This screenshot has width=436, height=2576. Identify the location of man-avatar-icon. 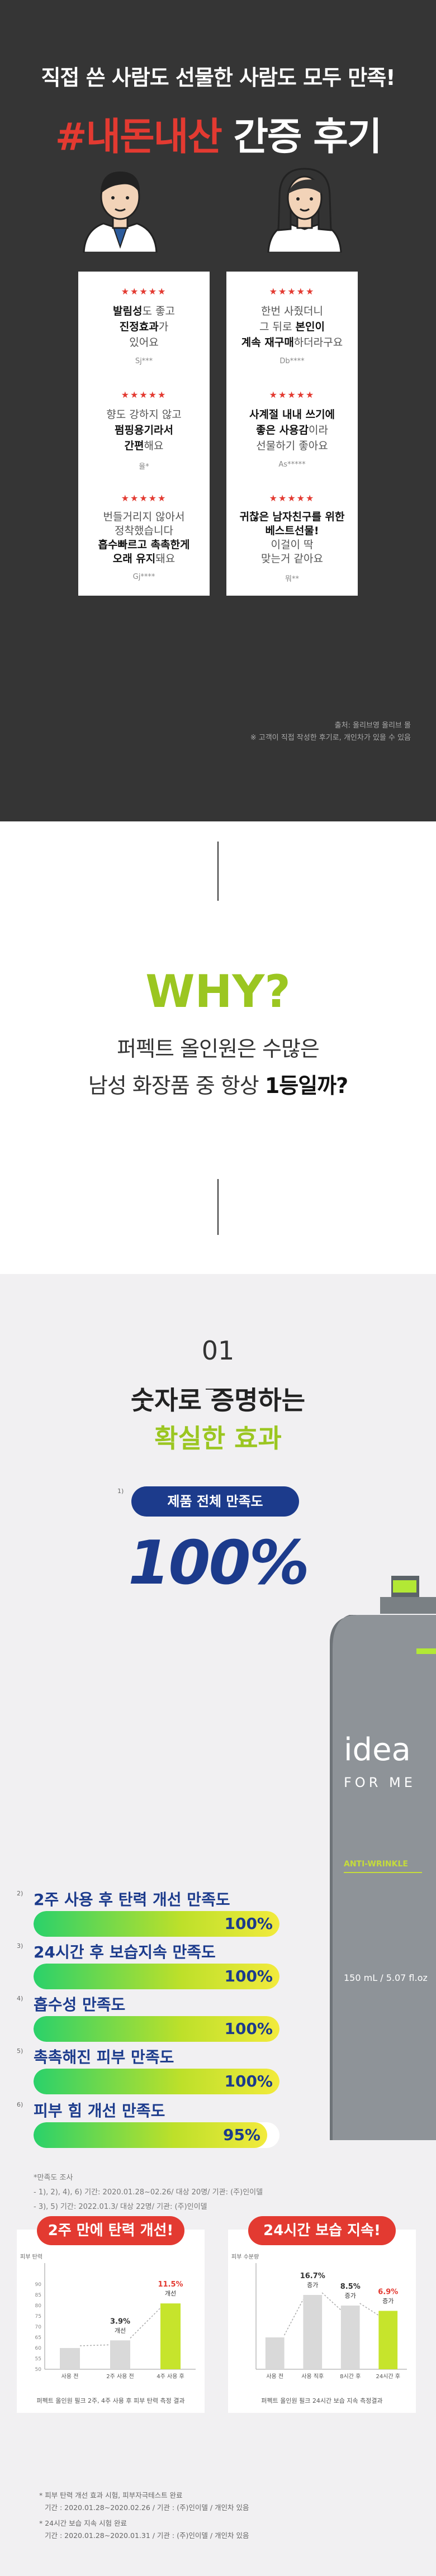
(120, 209).